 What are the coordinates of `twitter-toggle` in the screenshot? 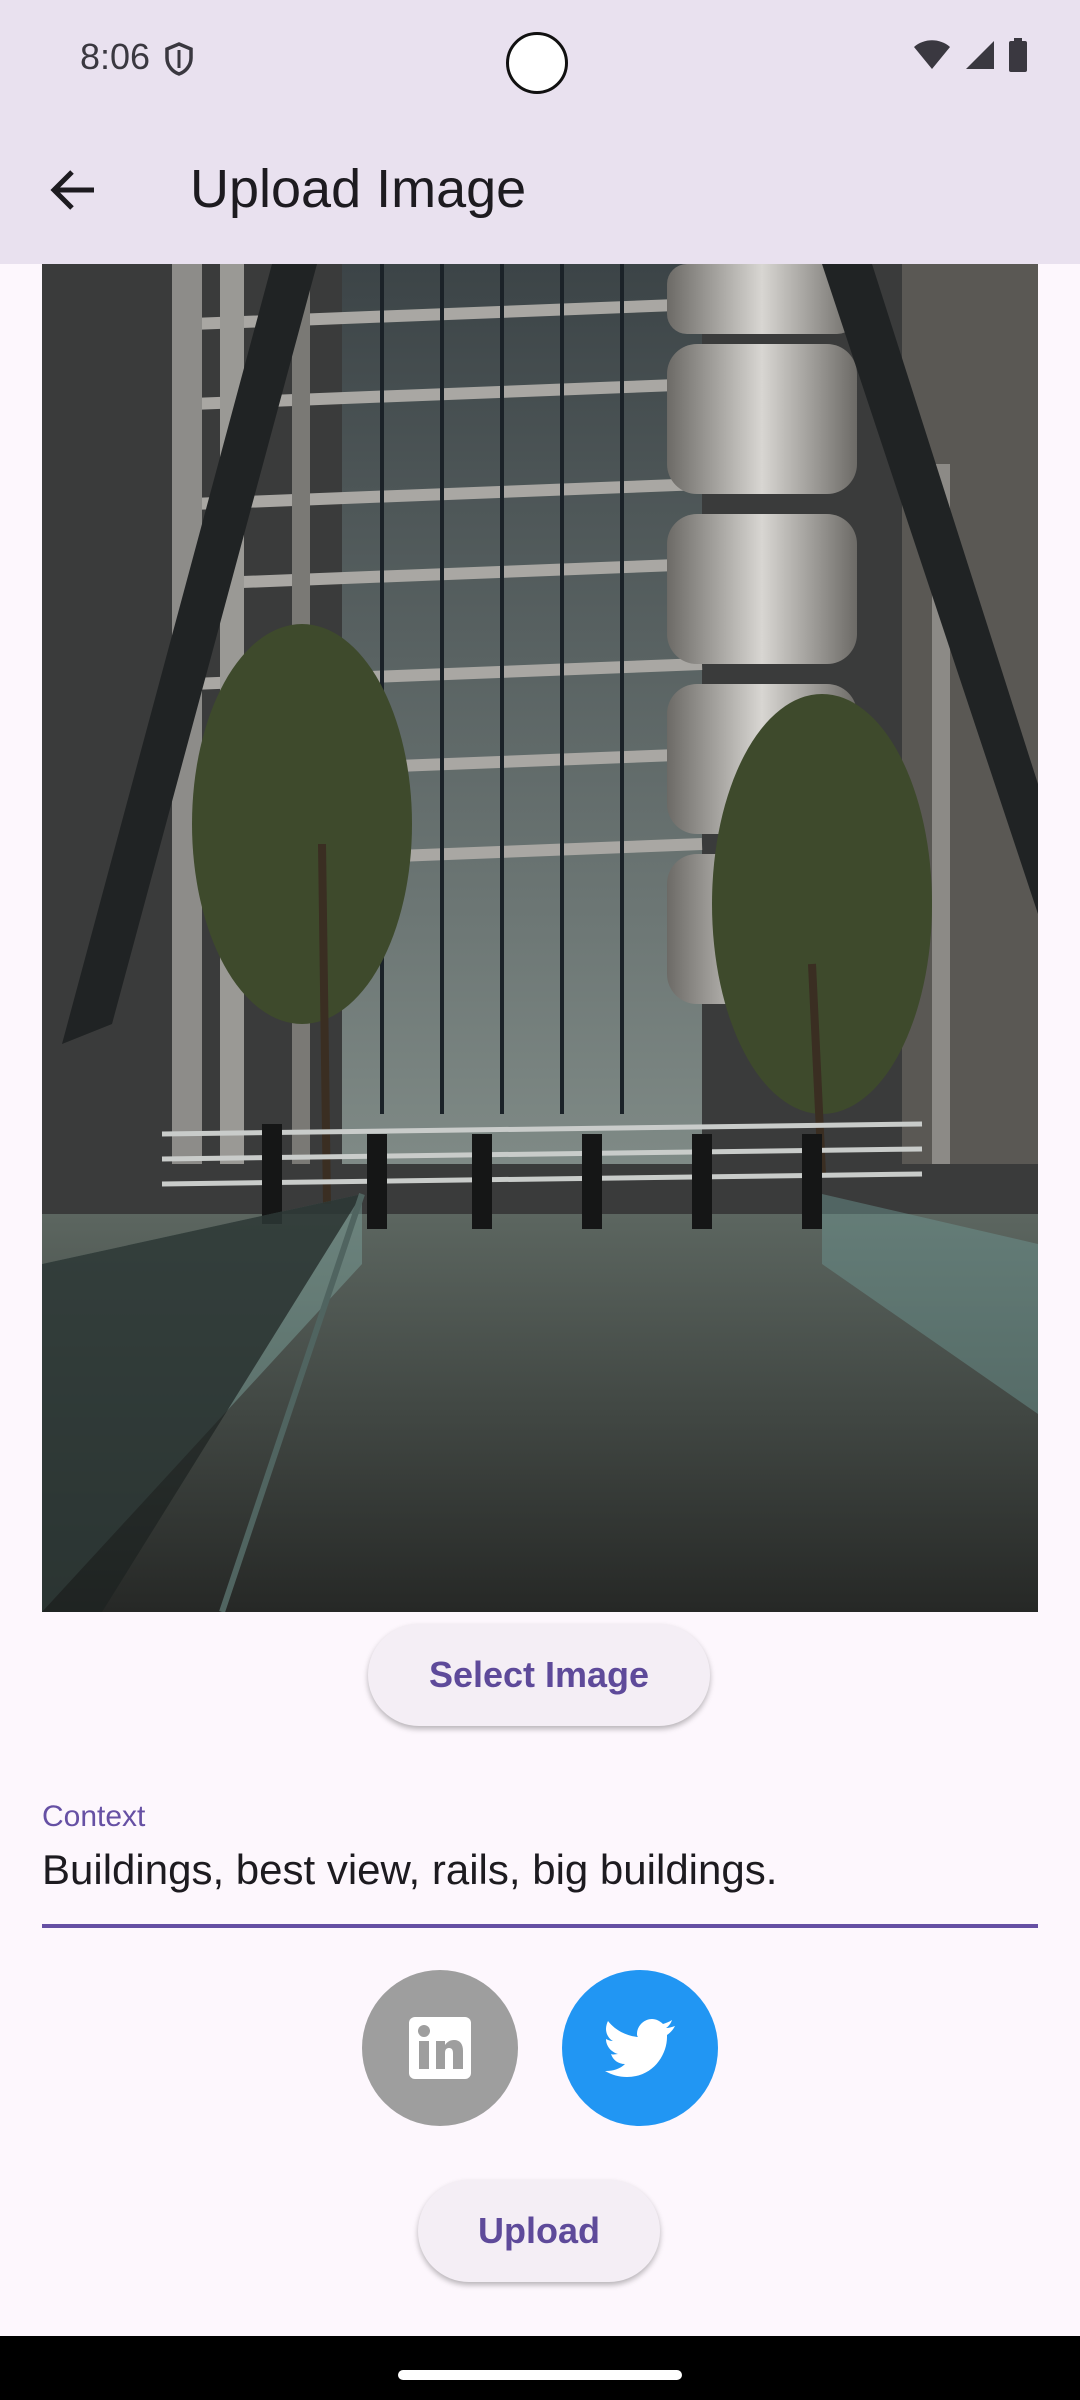 It's located at (640, 2048).